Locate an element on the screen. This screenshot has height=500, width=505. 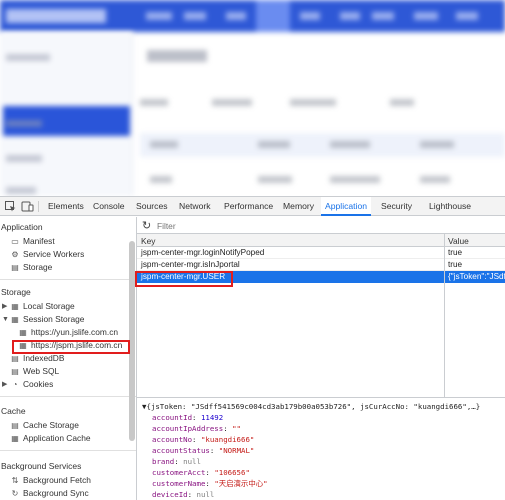
table-row: jspm-center-mgr.loginNotifyPoped true is located at coordinates (321, 253).